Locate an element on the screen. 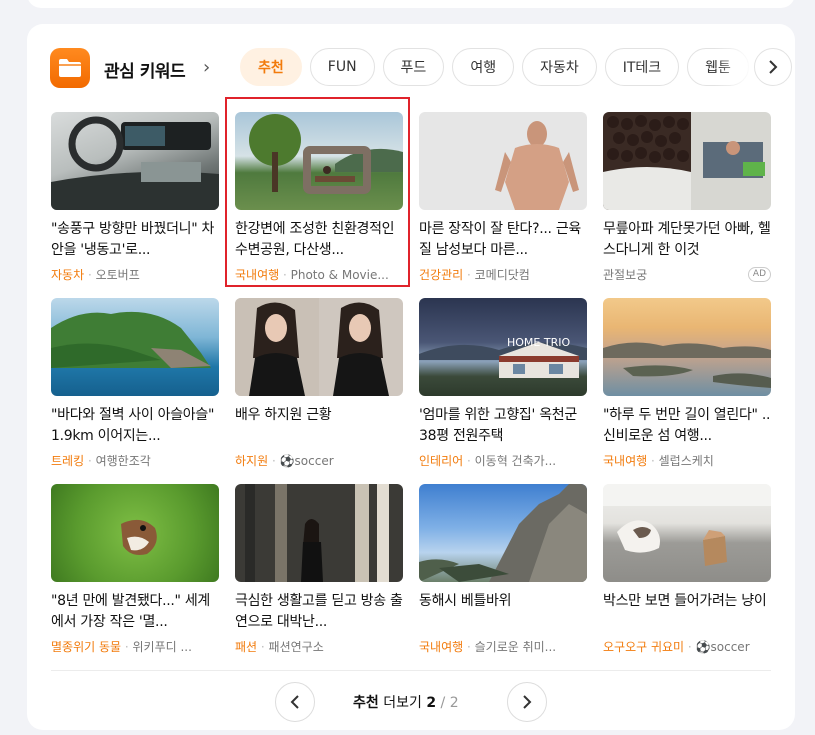  tab-travel: 여행 is located at coordinates (483, 67).